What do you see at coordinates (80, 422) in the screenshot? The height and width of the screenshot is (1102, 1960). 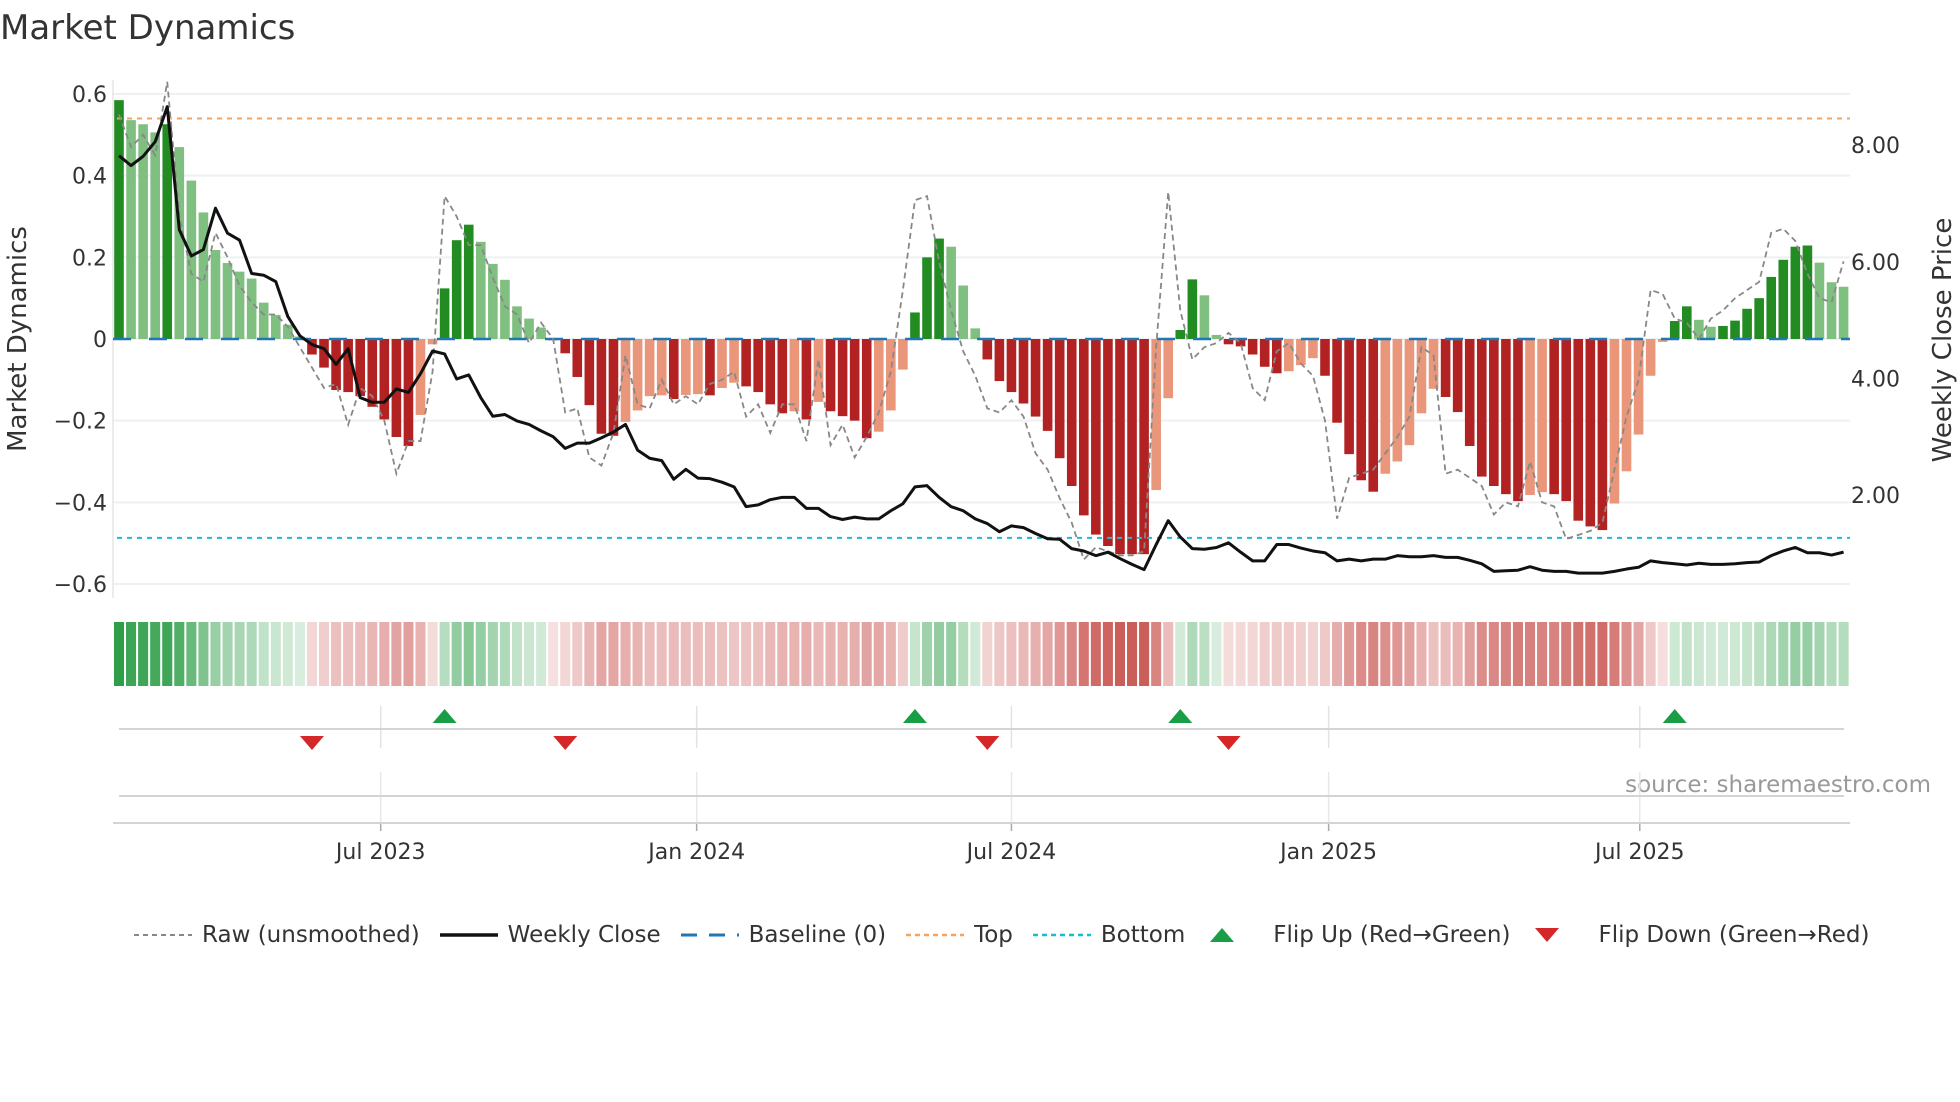 I see `y-tick-label: −0.2` at bounding box center [80, 422].